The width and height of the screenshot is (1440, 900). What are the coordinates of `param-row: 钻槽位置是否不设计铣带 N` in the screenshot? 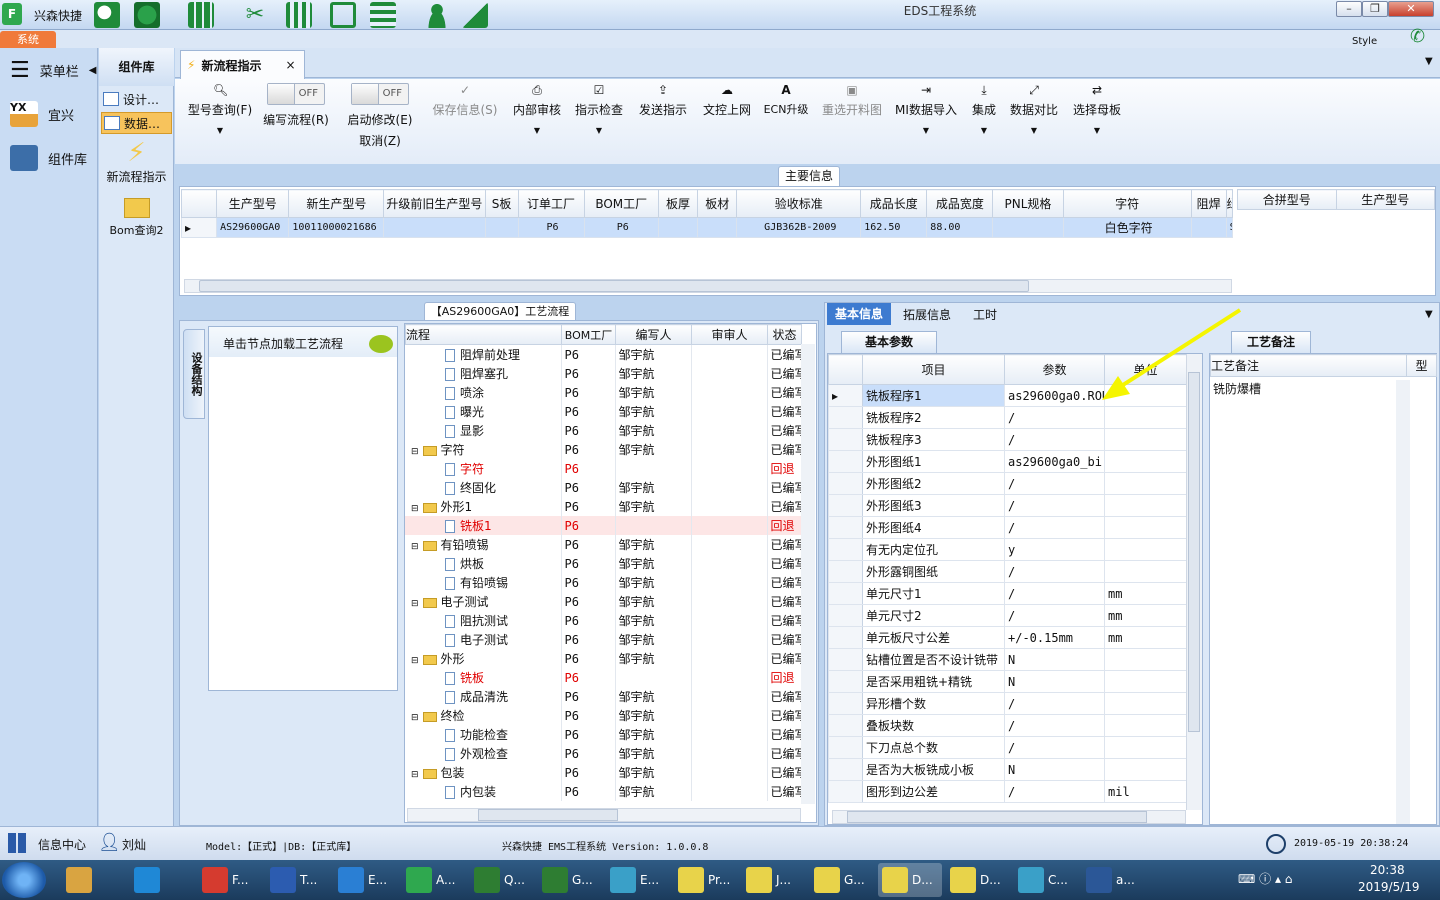 It's located at (1007, 659).